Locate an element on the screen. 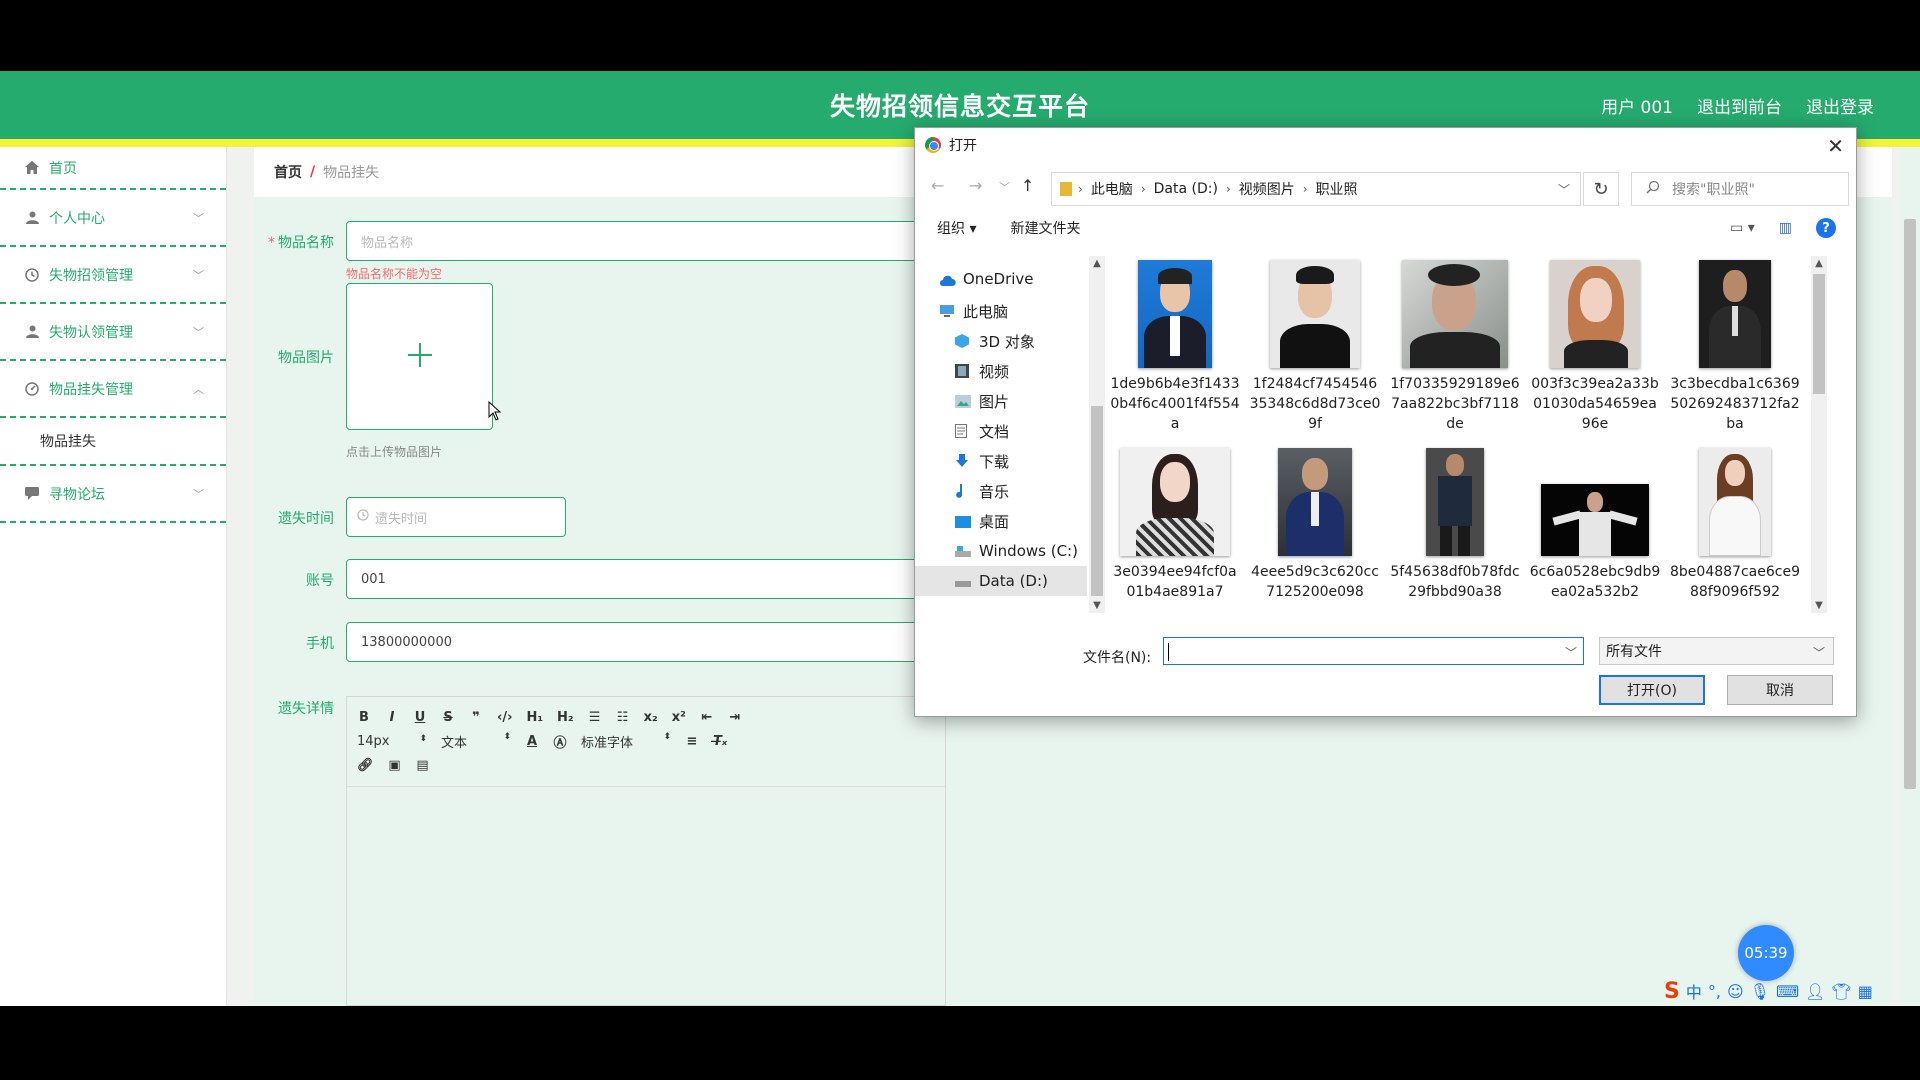 The image size is (1920, 1080). path-segment: Data (D:) is located at coordinates (1186, 189).